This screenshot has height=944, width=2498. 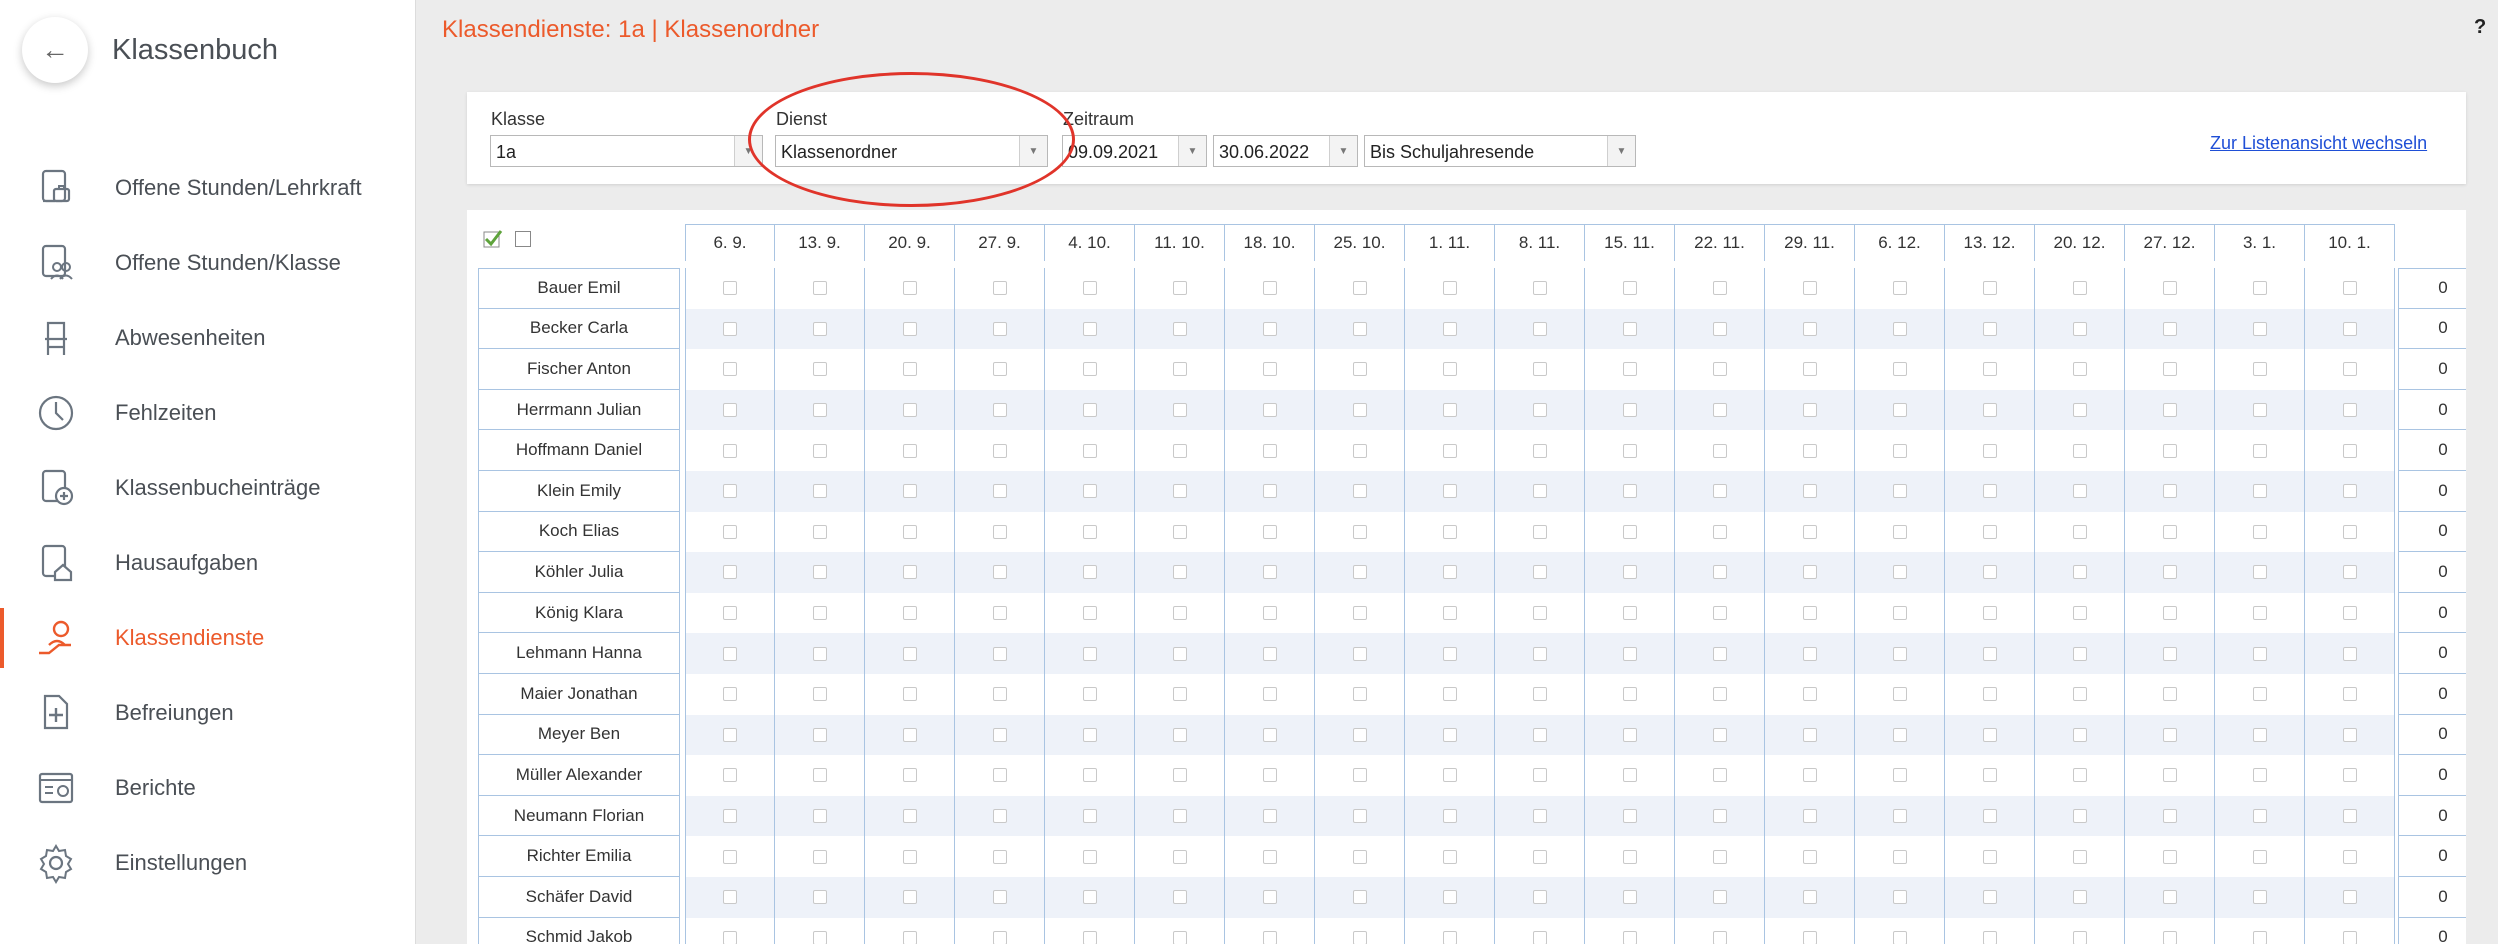 I want to click on sidebar-item-offene-stunden-klasse: Offene Stunden/Klasse, so click(x=208, y=262).